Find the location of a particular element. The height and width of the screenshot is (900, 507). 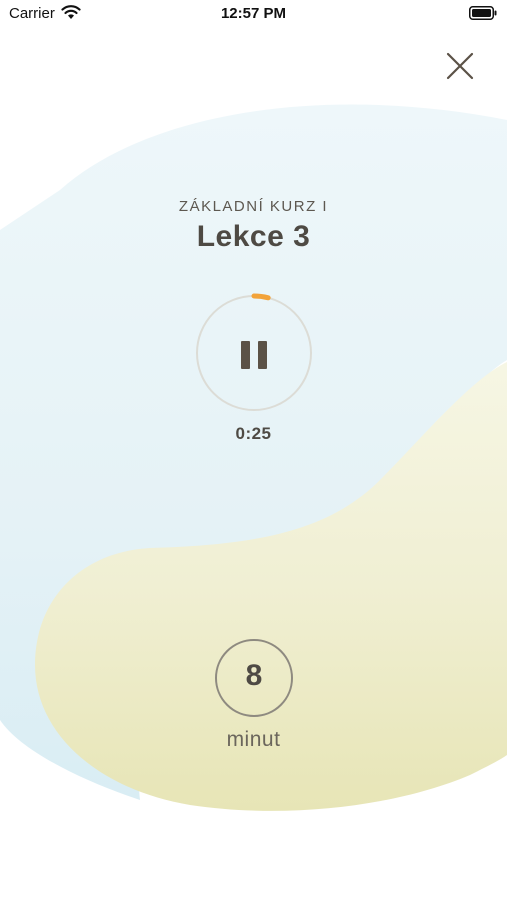

battery-icon is located at coordinates (483, 13).